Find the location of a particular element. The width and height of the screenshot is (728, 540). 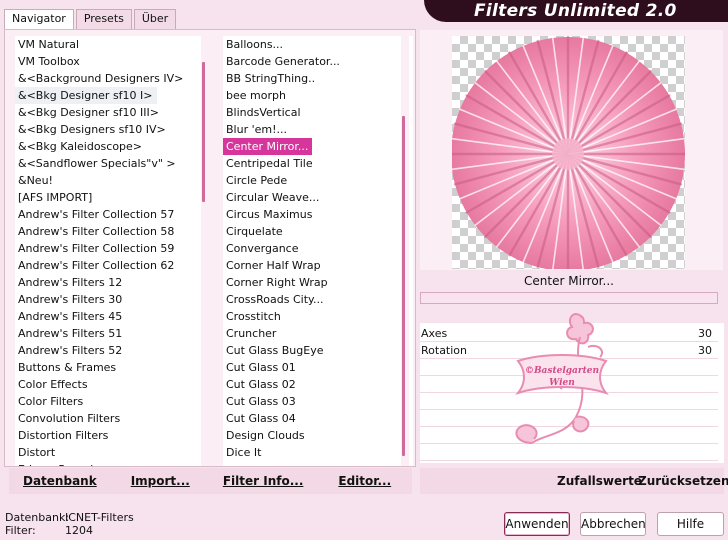

filter-list-item: Corner Half Wrap is located at coordinates (318, 265).